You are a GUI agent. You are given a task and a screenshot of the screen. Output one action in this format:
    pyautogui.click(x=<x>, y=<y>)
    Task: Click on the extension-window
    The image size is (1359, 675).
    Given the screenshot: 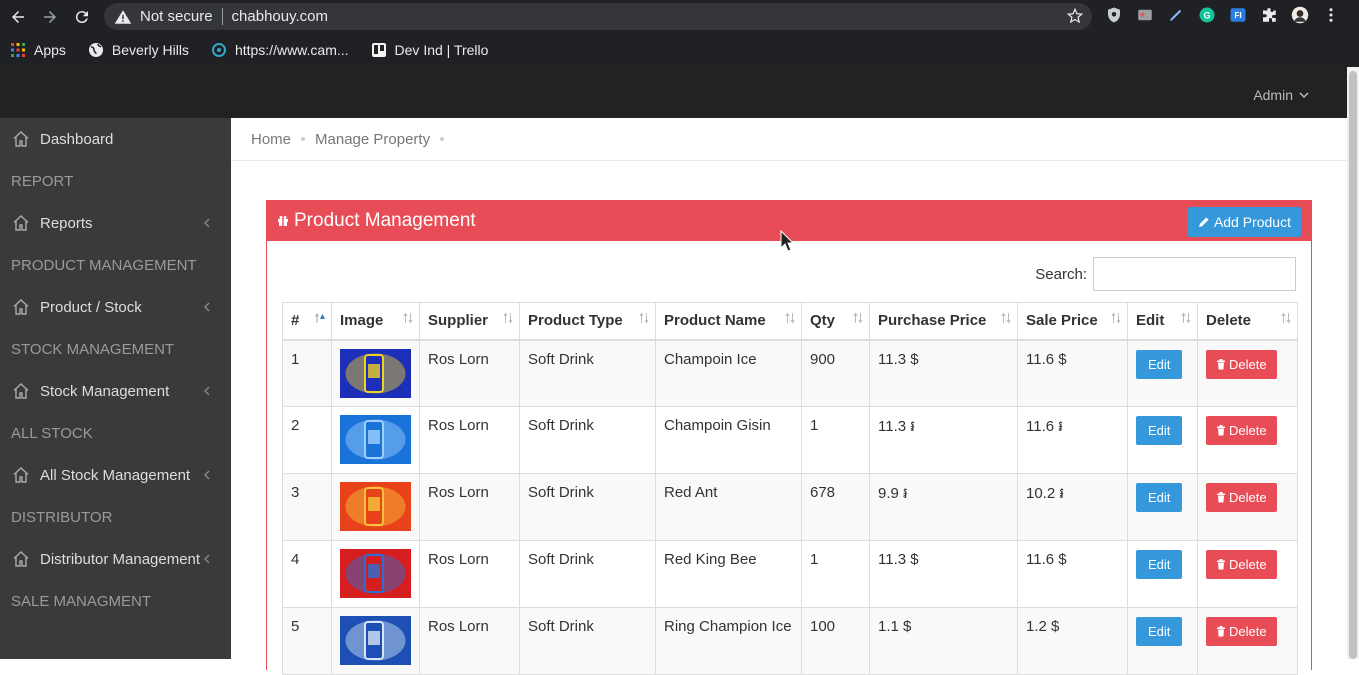 What is the action you would take?
    pyautogui.click(x=1145, y=15)
    